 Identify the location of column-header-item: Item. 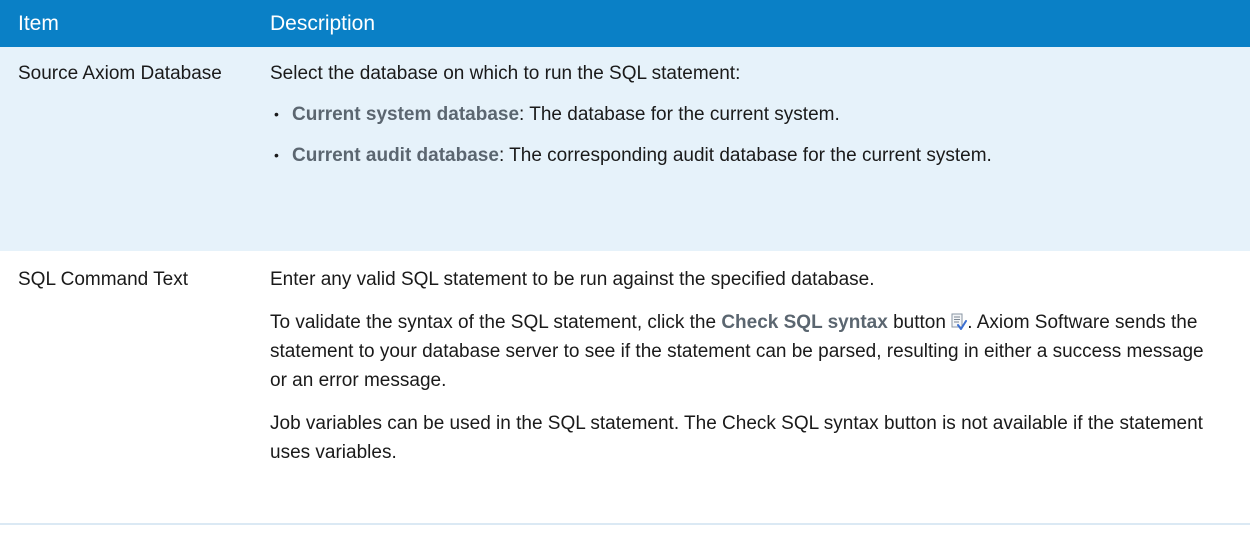
(129, 23).